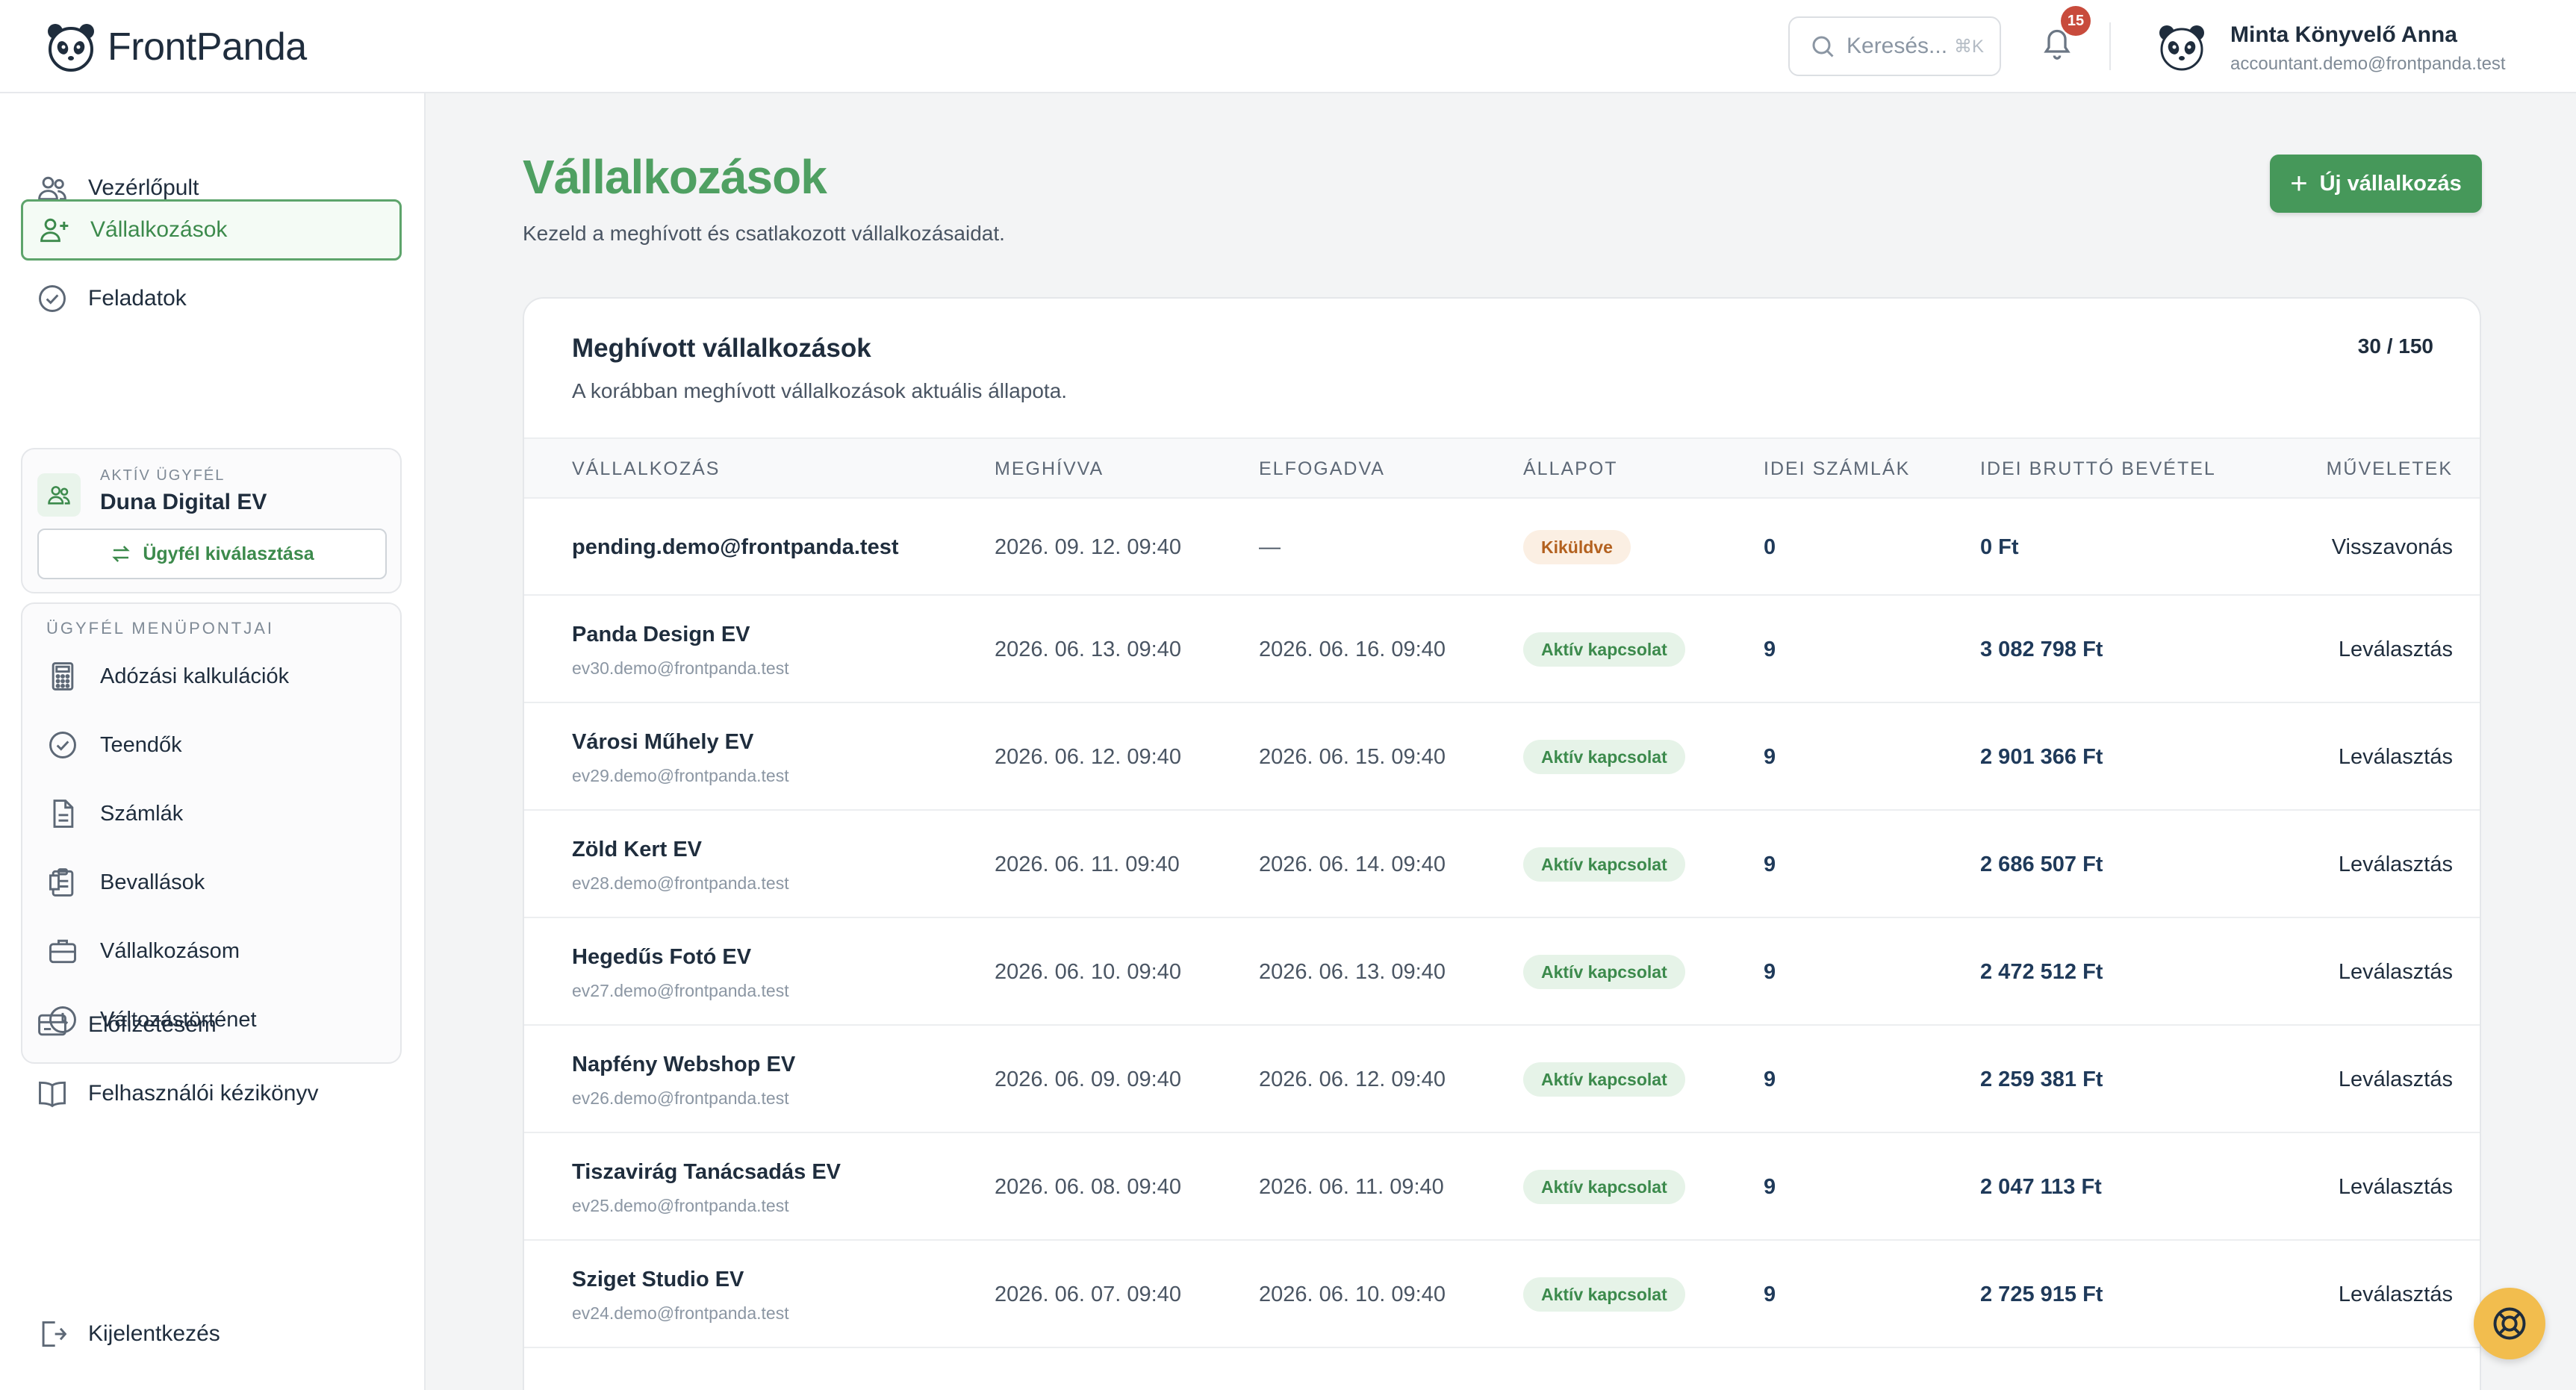 This screenshot has height=1390, width=2576. Describe the element at coordinates (63, 677) in the screenshot. I see `calculator-icon` at that location.